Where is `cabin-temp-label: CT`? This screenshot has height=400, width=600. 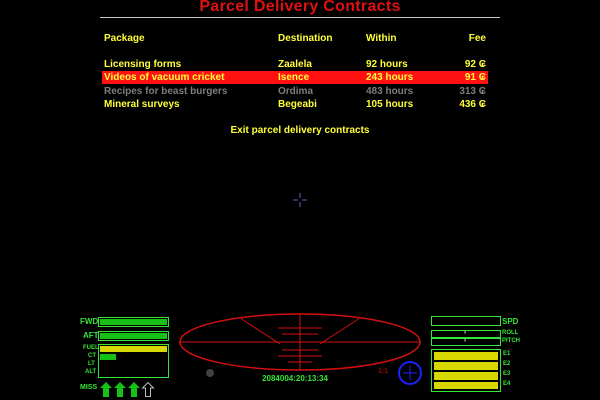
cabin-temp-label: CT is located at coordinates (92, 356).